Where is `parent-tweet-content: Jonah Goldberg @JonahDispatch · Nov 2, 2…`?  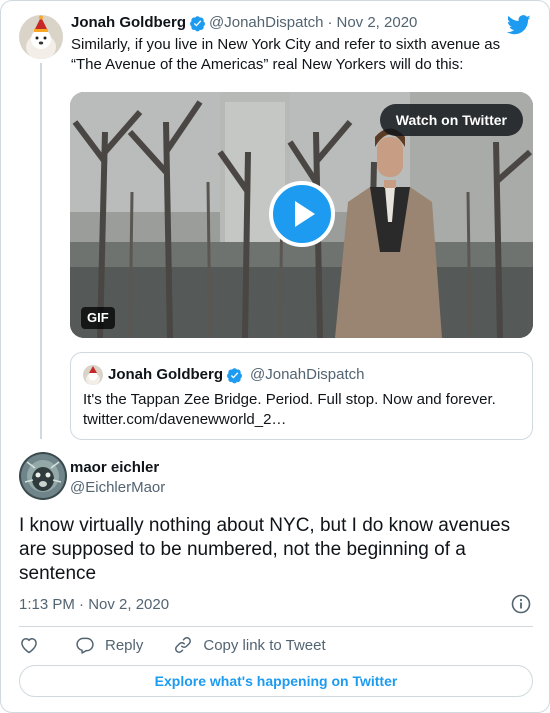
parent-tweet-content: Jonah Goldberg @JonahDispatch · Nov 2, 2… is located at coordinates (302, 44).